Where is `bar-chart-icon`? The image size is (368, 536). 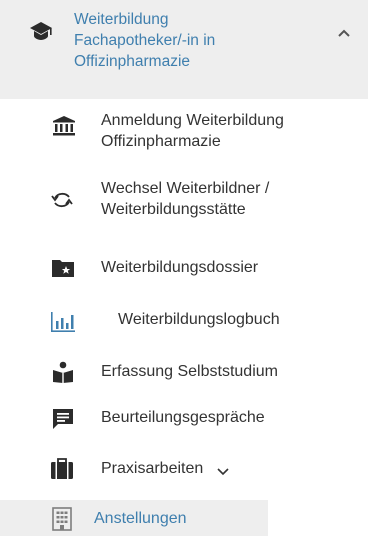
bar-chart-icon is located at coordinates (63, 322).